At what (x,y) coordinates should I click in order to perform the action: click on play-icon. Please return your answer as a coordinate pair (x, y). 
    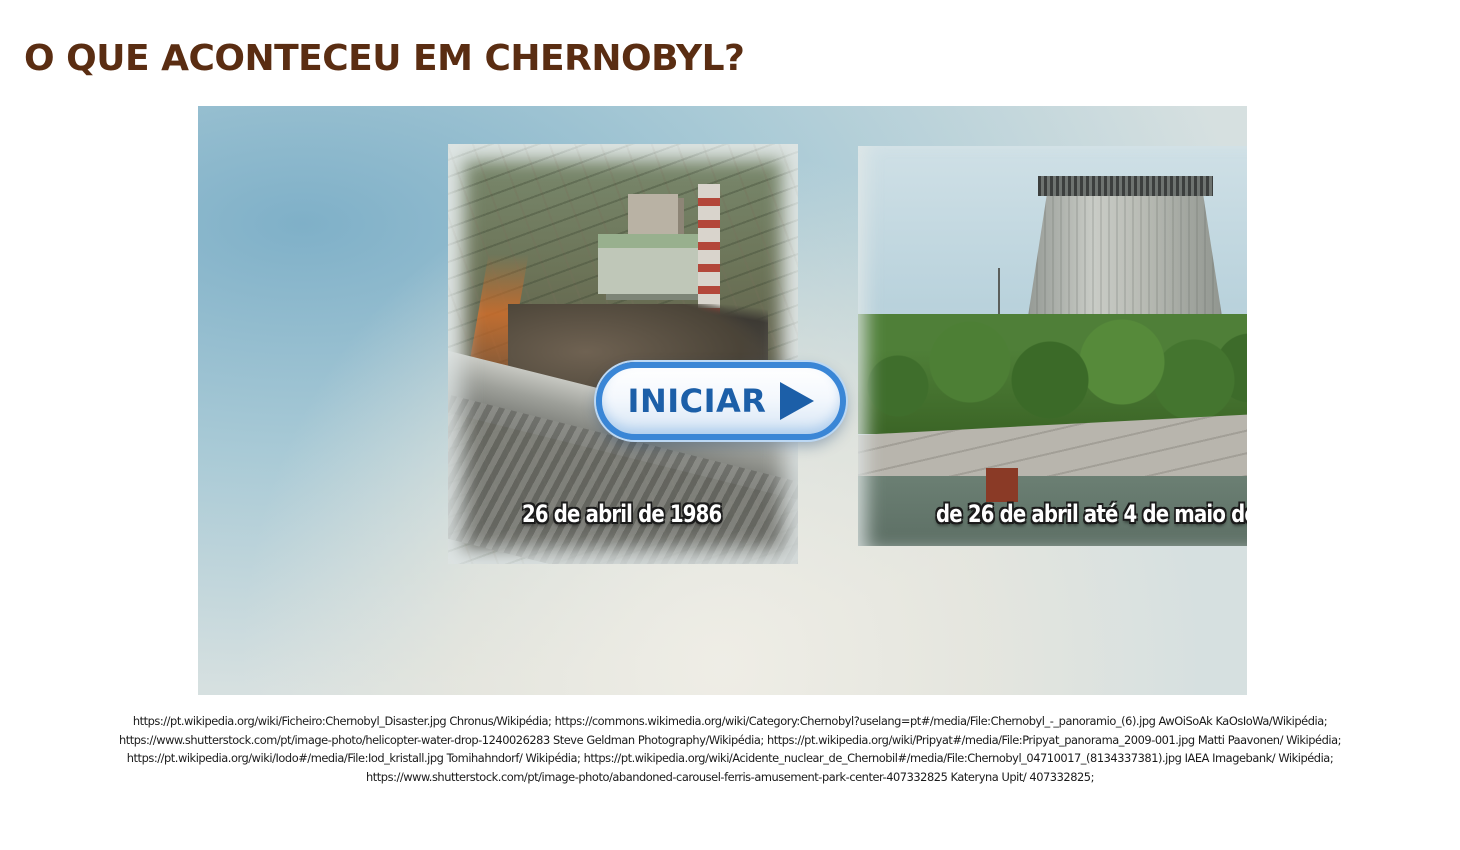
    Looking at the image, I should click on (797, 401).